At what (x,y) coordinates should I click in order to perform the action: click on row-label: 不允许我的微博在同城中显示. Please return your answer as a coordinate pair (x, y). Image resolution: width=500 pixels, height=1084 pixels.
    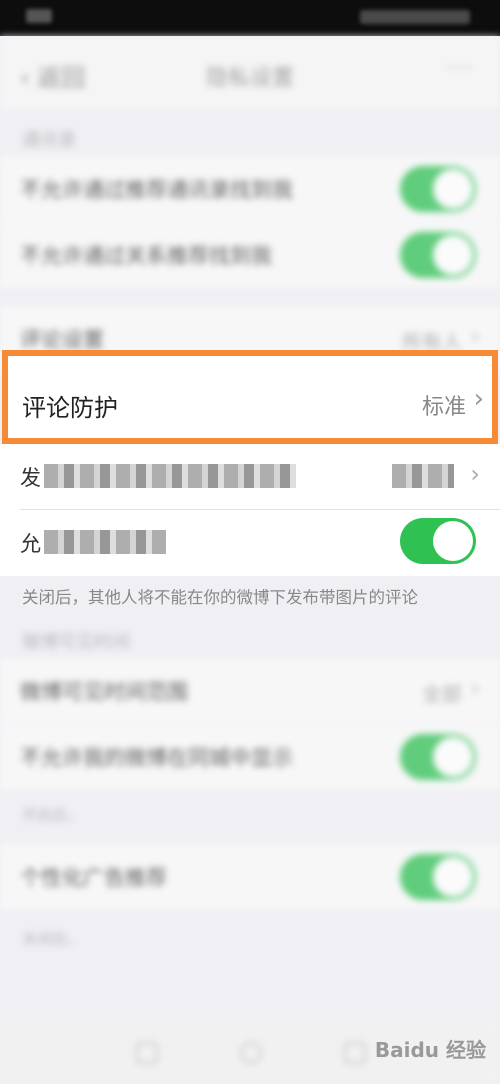
    Looking at the image, I should click on (156, 758).